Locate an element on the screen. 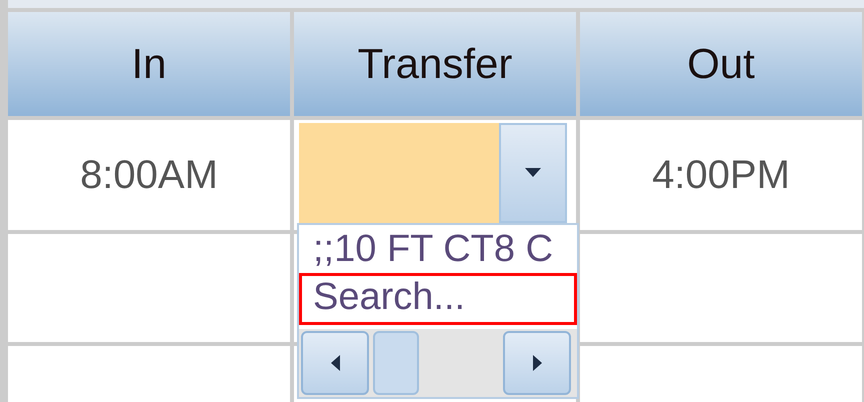 This screenshot has width=864, height=402. scroll-right-button is located at coordinates (537, 363).